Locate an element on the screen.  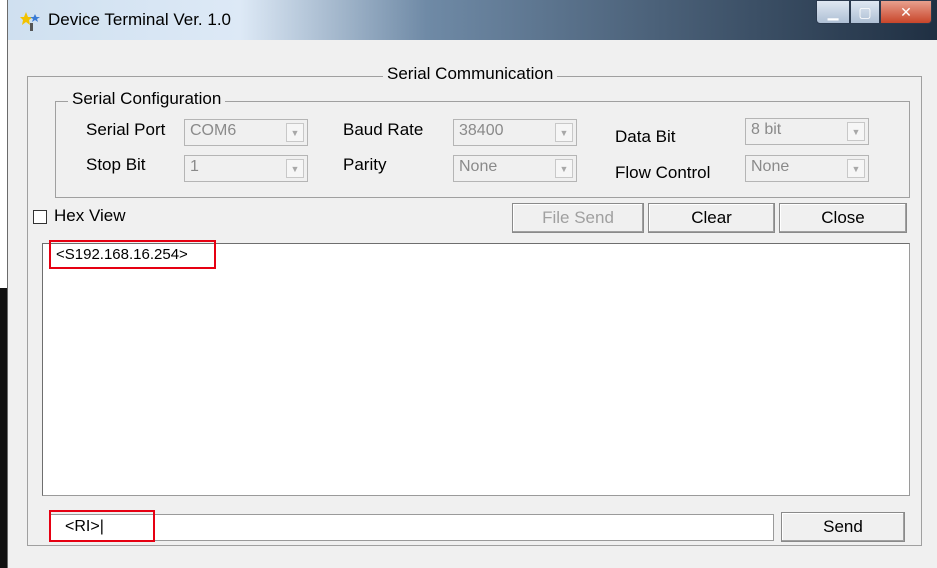
baud-rate-select: 38400 ▼ is located at coordinates (515, 132).